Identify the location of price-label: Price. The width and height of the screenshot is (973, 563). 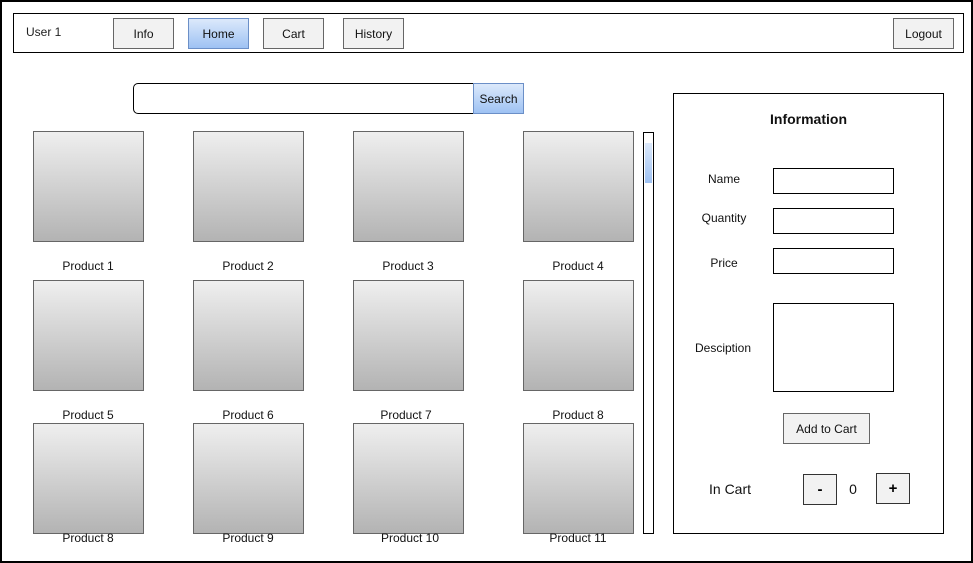
(724, 263).